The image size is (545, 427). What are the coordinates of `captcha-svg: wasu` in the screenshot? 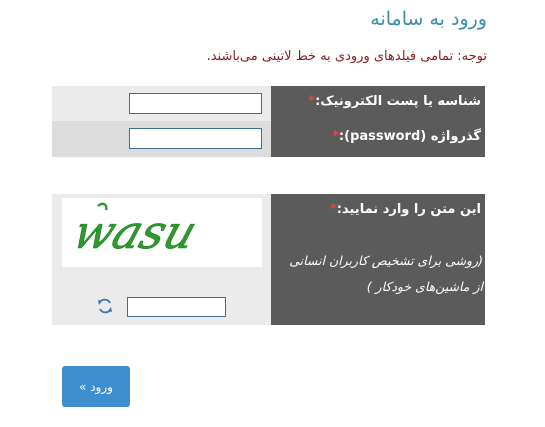 It's located at (135, 231).